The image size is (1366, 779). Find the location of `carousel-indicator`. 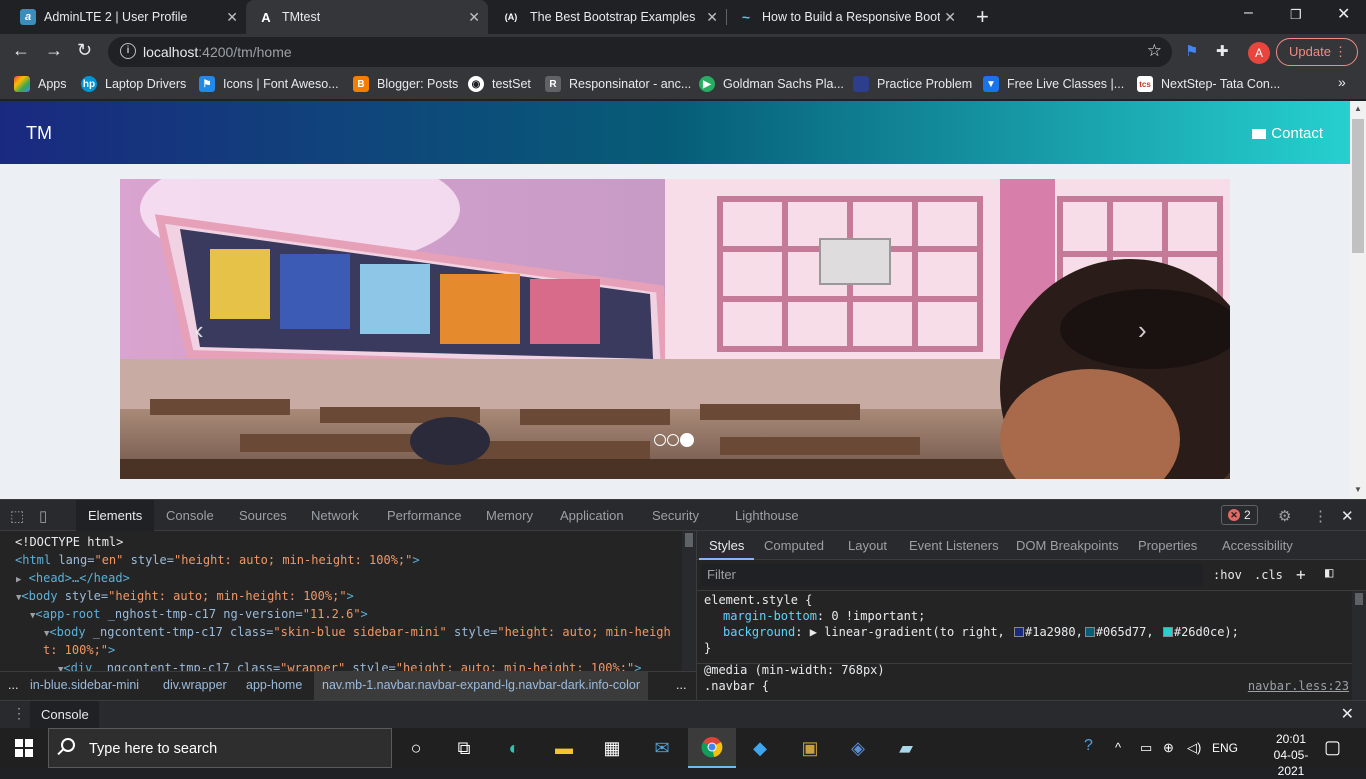

carousel-indicator is located at coordinates (660, 440).